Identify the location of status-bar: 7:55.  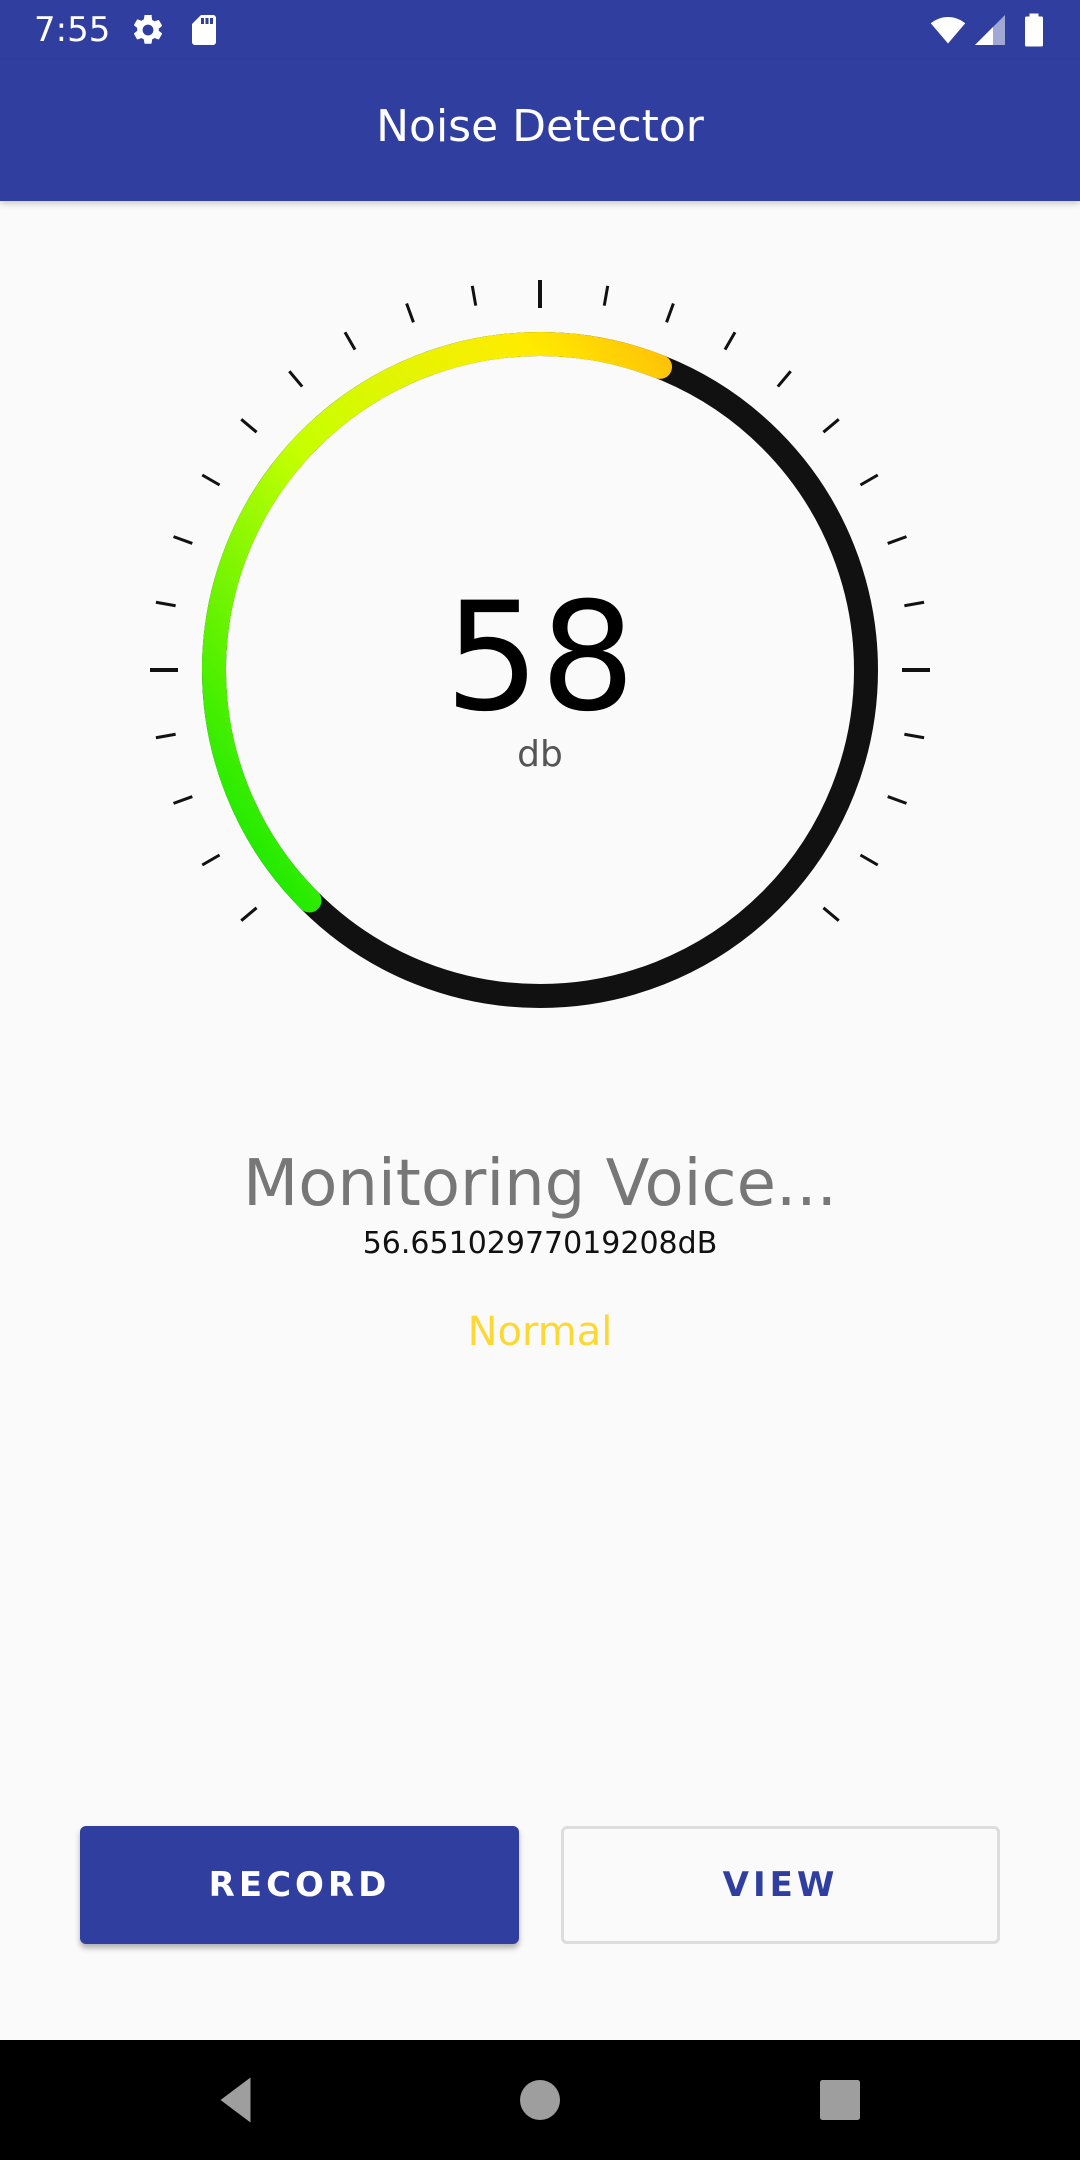
(540, 30).